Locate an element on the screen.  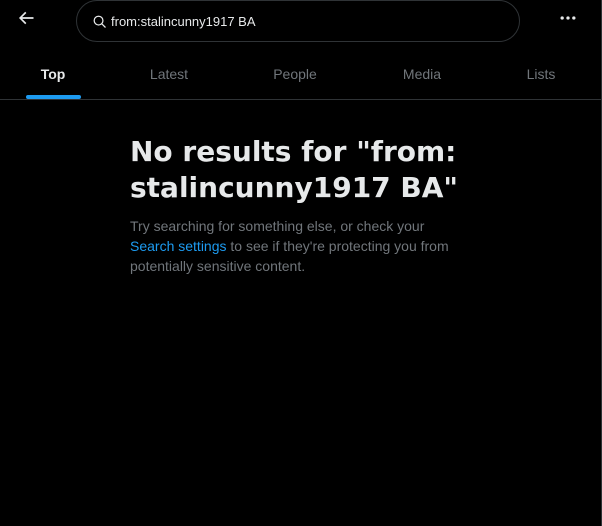
tab-people: People is located at coordinates (295, 73).